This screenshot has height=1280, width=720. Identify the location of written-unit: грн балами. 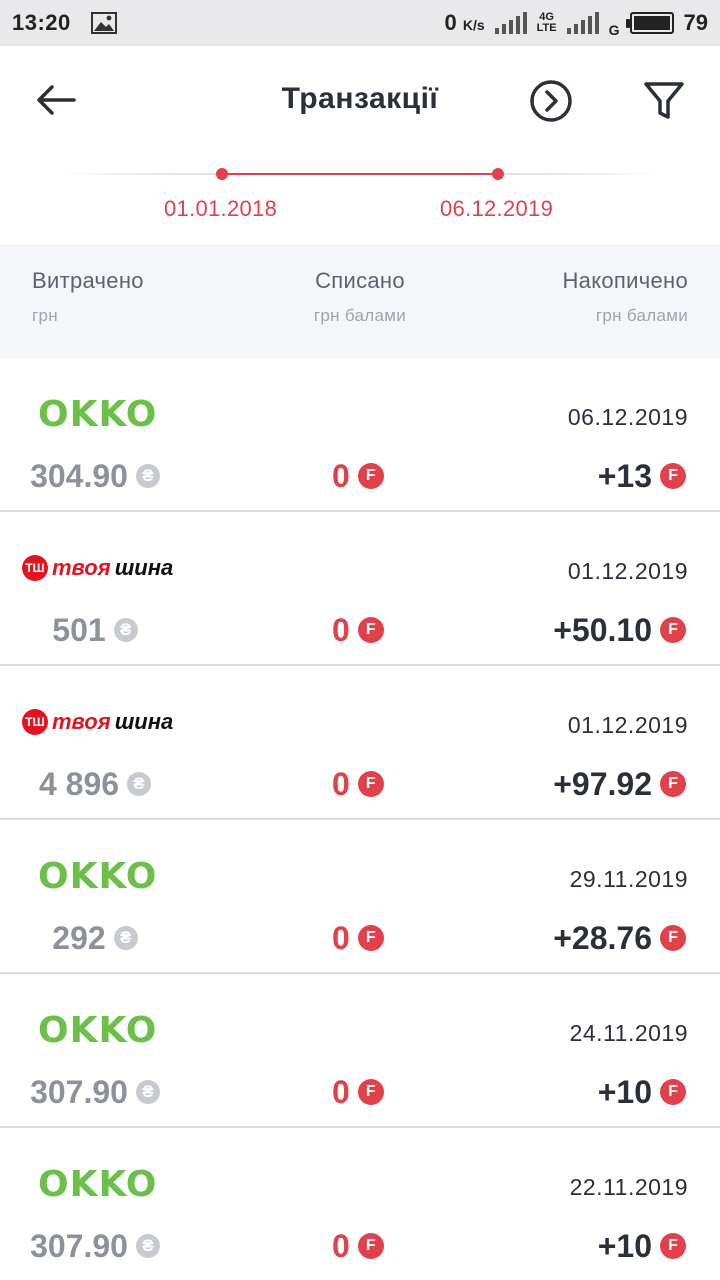
(360, 315).